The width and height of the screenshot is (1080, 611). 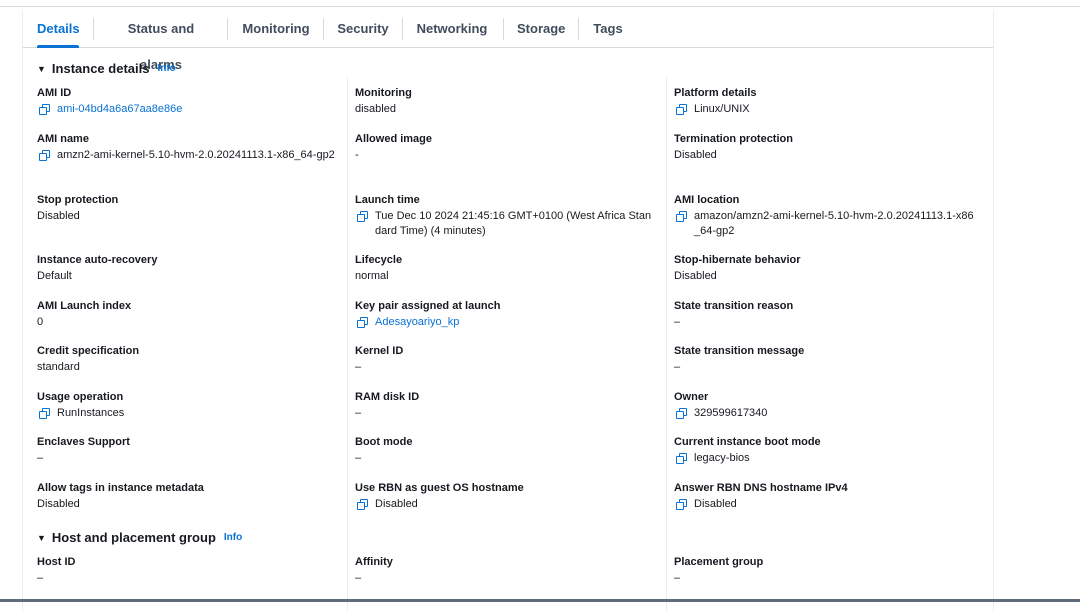 I want to click on field-value: standard, so click(x=58, y=367).